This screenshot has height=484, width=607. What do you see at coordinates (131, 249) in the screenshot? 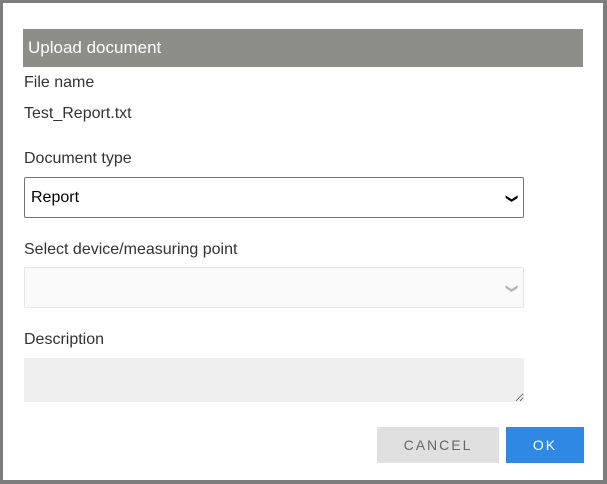
I see `device-label: Select device/measuring point` at bounding box center [131, 249].